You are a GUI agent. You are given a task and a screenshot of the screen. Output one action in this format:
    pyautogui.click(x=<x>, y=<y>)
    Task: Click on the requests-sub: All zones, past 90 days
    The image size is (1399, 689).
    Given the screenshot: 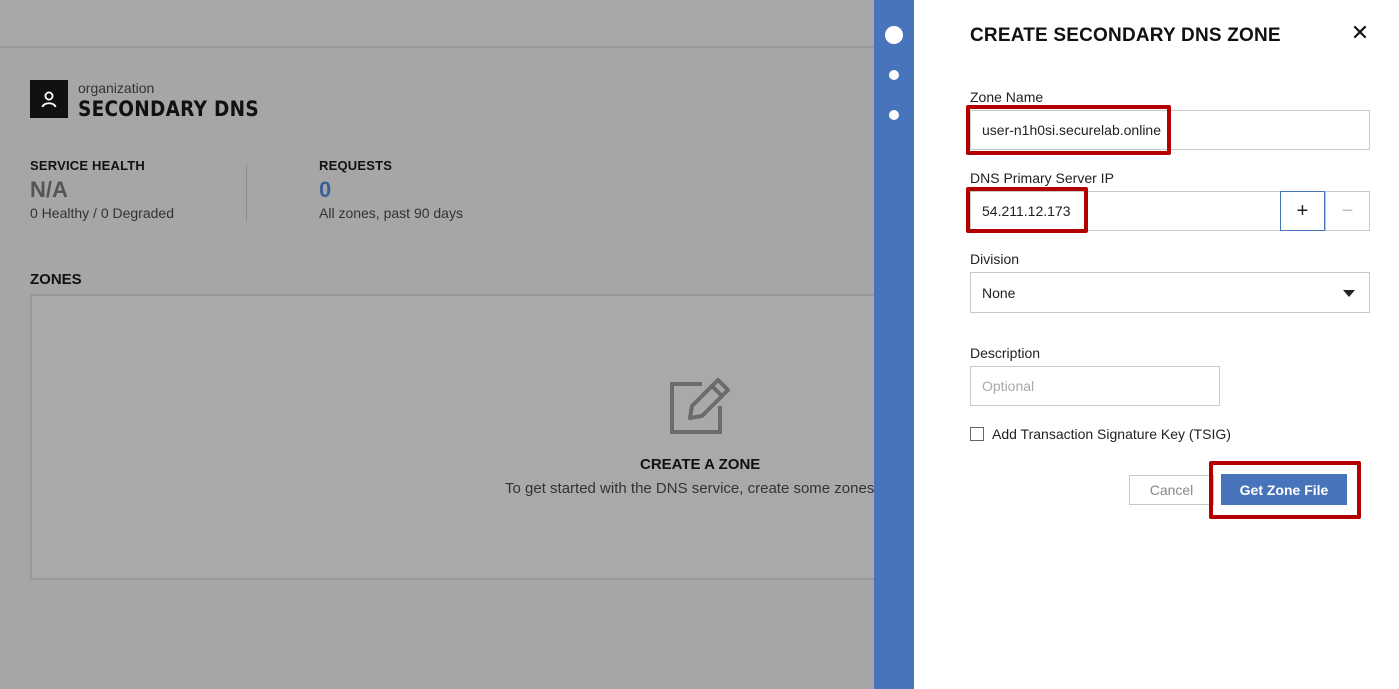 What is the action you would take?
    pyautogui.click(x=391, y=213)
    